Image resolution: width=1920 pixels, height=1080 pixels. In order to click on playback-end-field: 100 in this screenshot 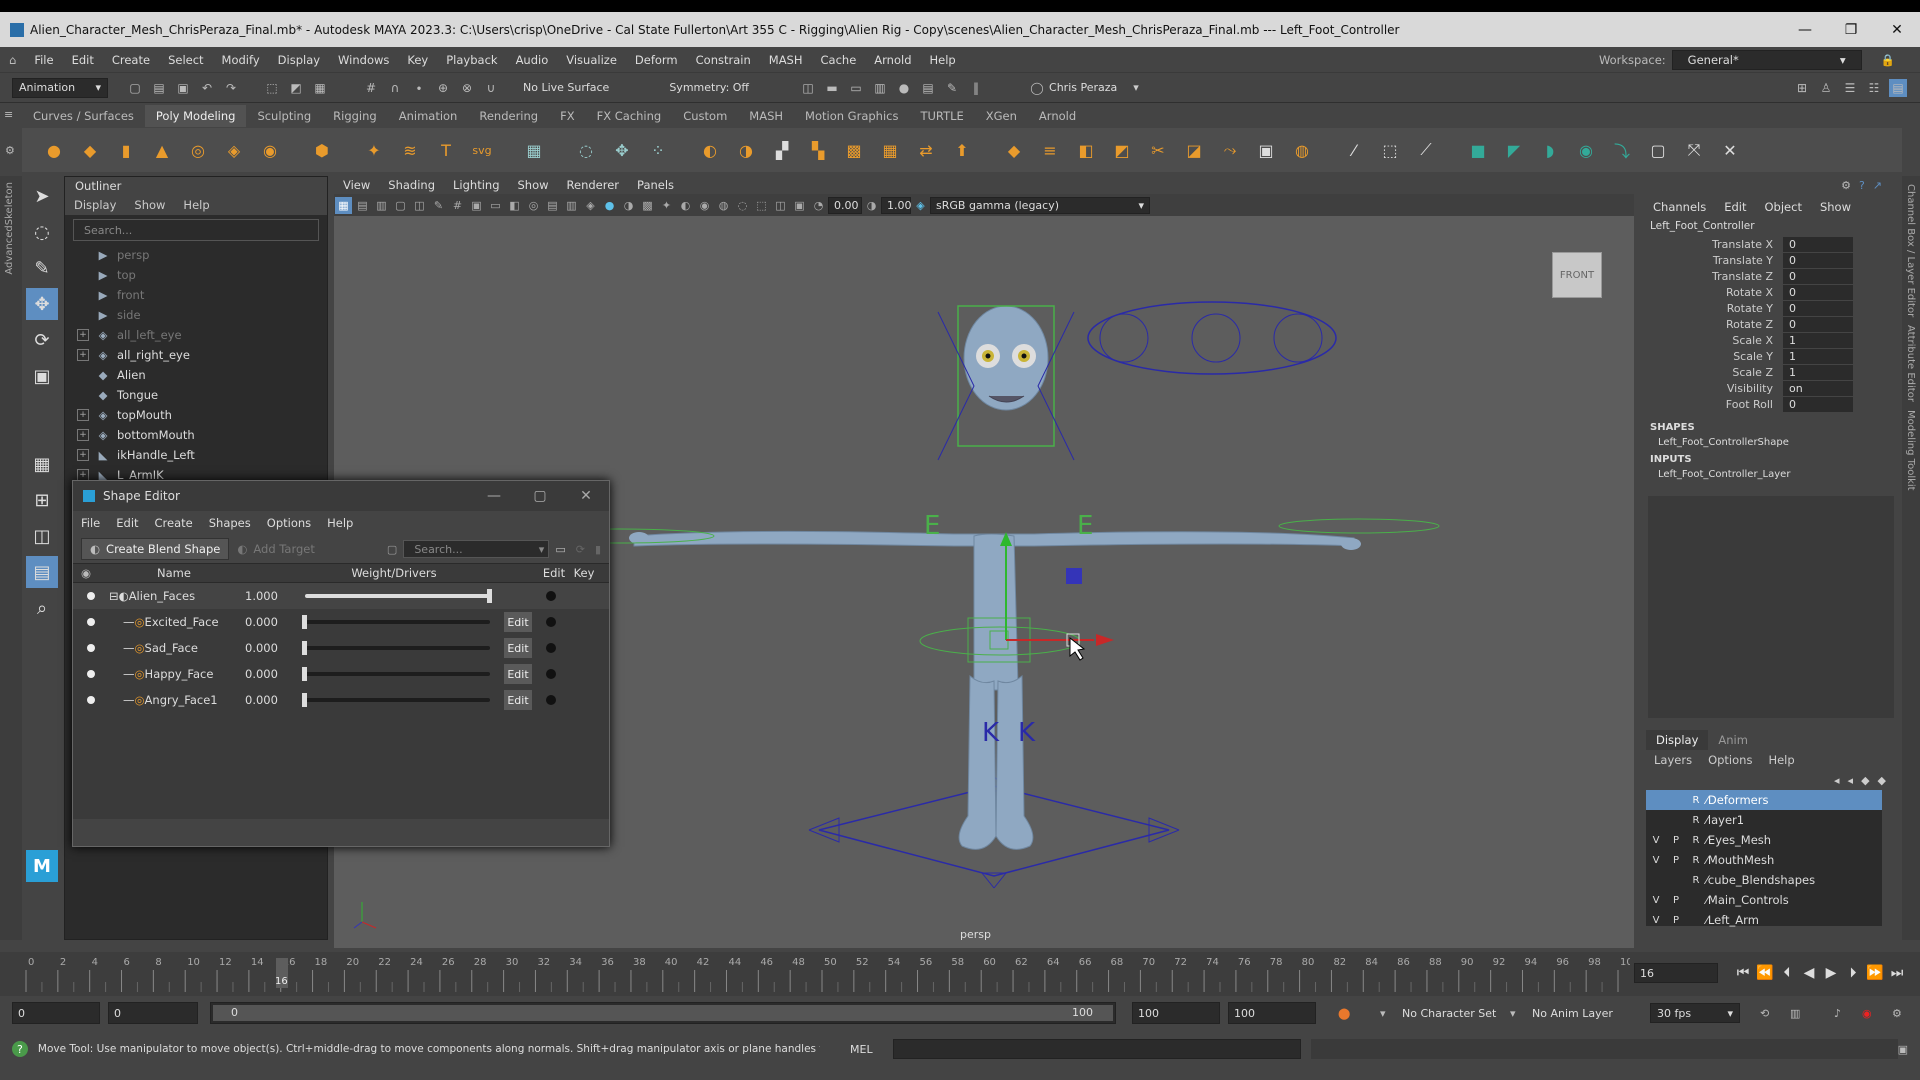, I will do `click(1176, 1013)`.